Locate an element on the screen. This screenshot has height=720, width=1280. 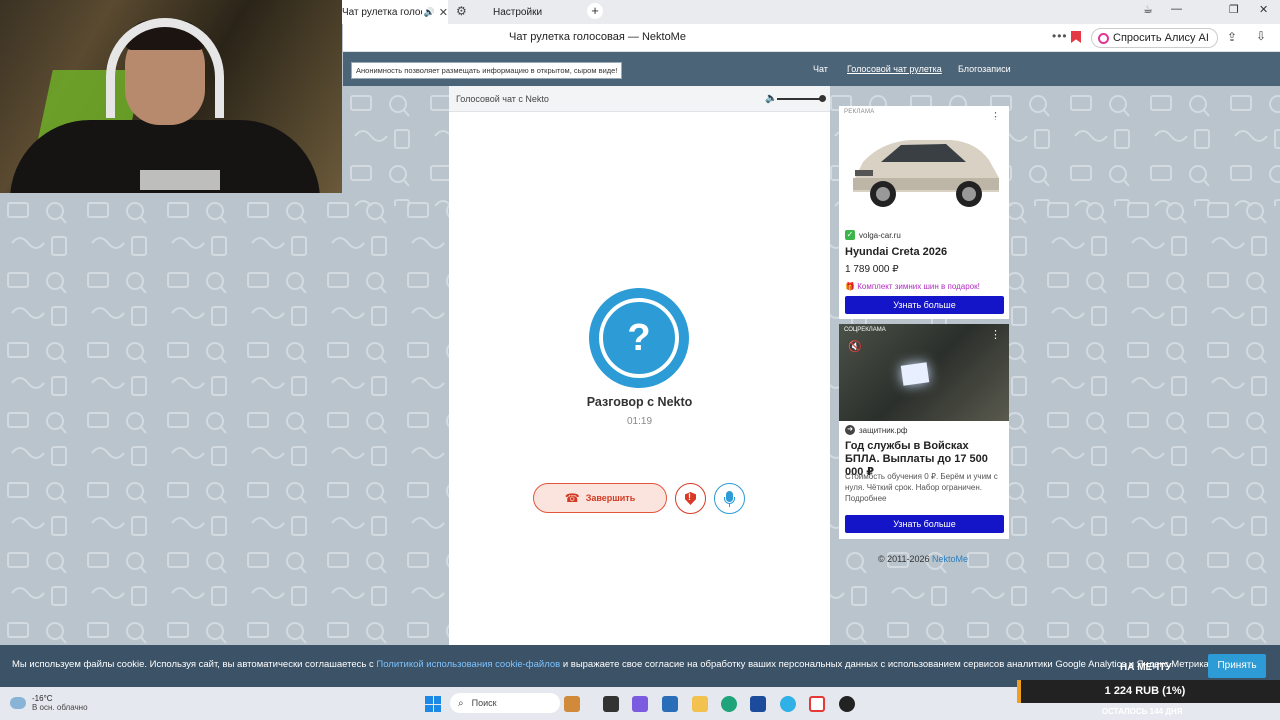
donation-progress-bar: 1 224 RUB (1%) is located at coordinates (1148, 691).